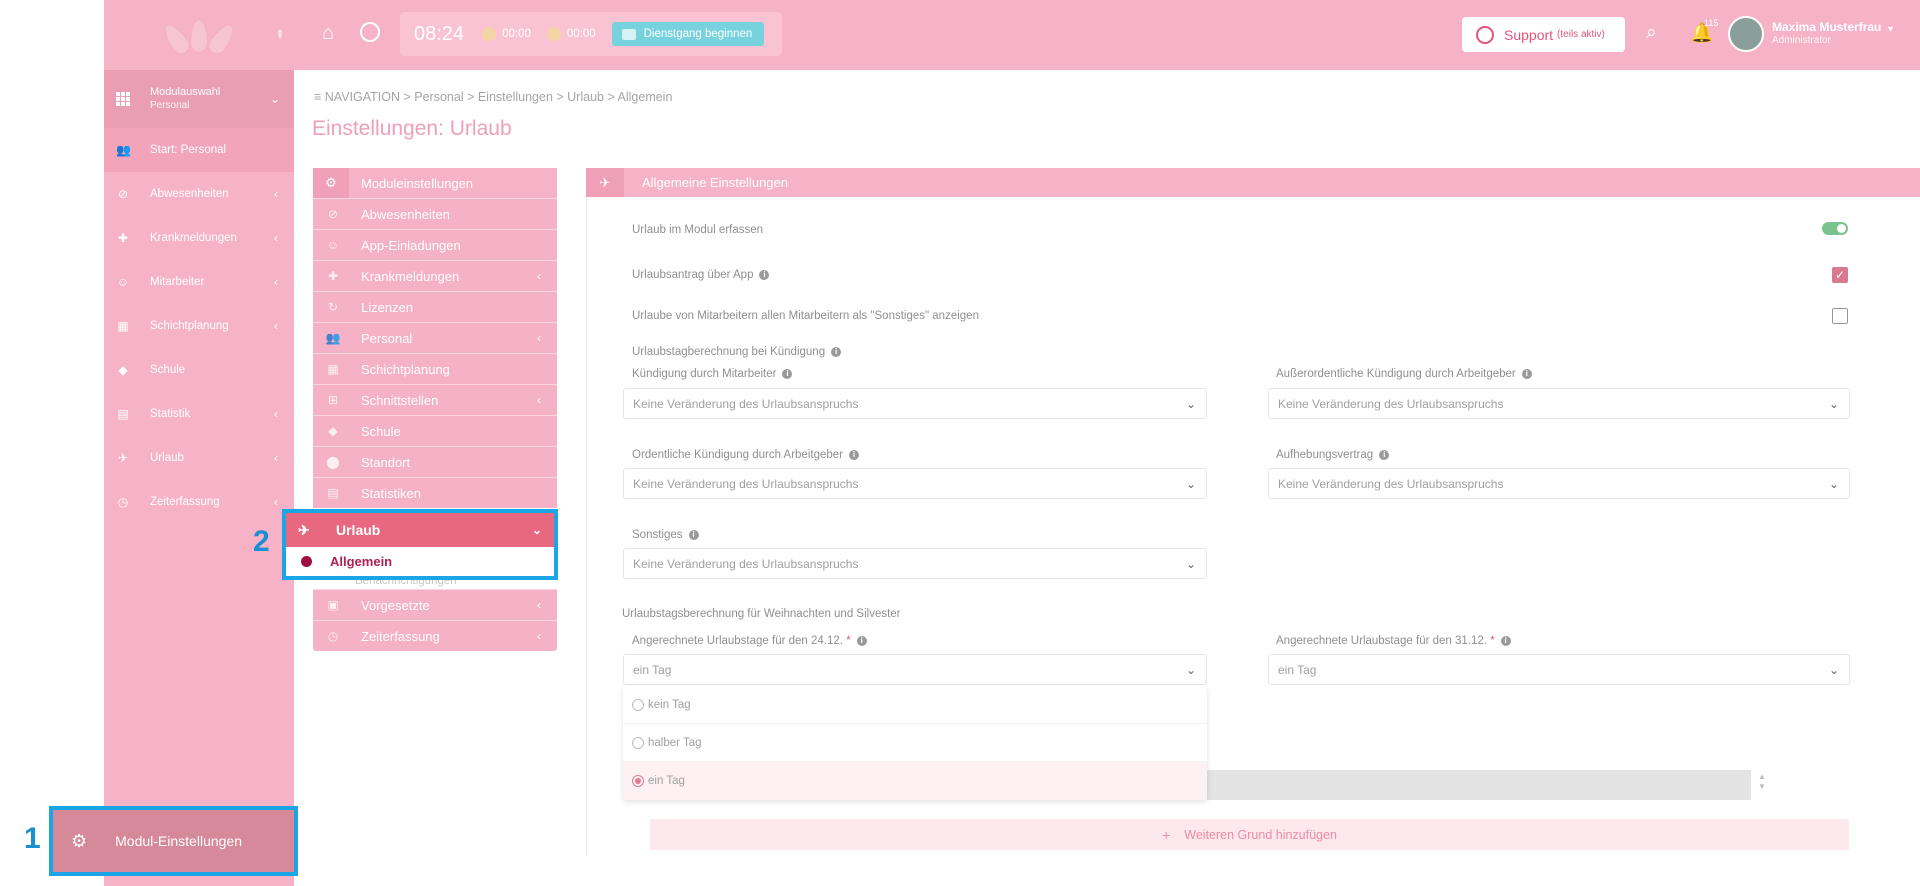 This screenshot has width=1920, height=886. What do you see at coordinates (1559, 483) in the screenshot?
I see `select-aufhebungsvertrag: Keine Veränderung des Urlaubsanspruchs ⌄` at bounding box center [1559, 483].